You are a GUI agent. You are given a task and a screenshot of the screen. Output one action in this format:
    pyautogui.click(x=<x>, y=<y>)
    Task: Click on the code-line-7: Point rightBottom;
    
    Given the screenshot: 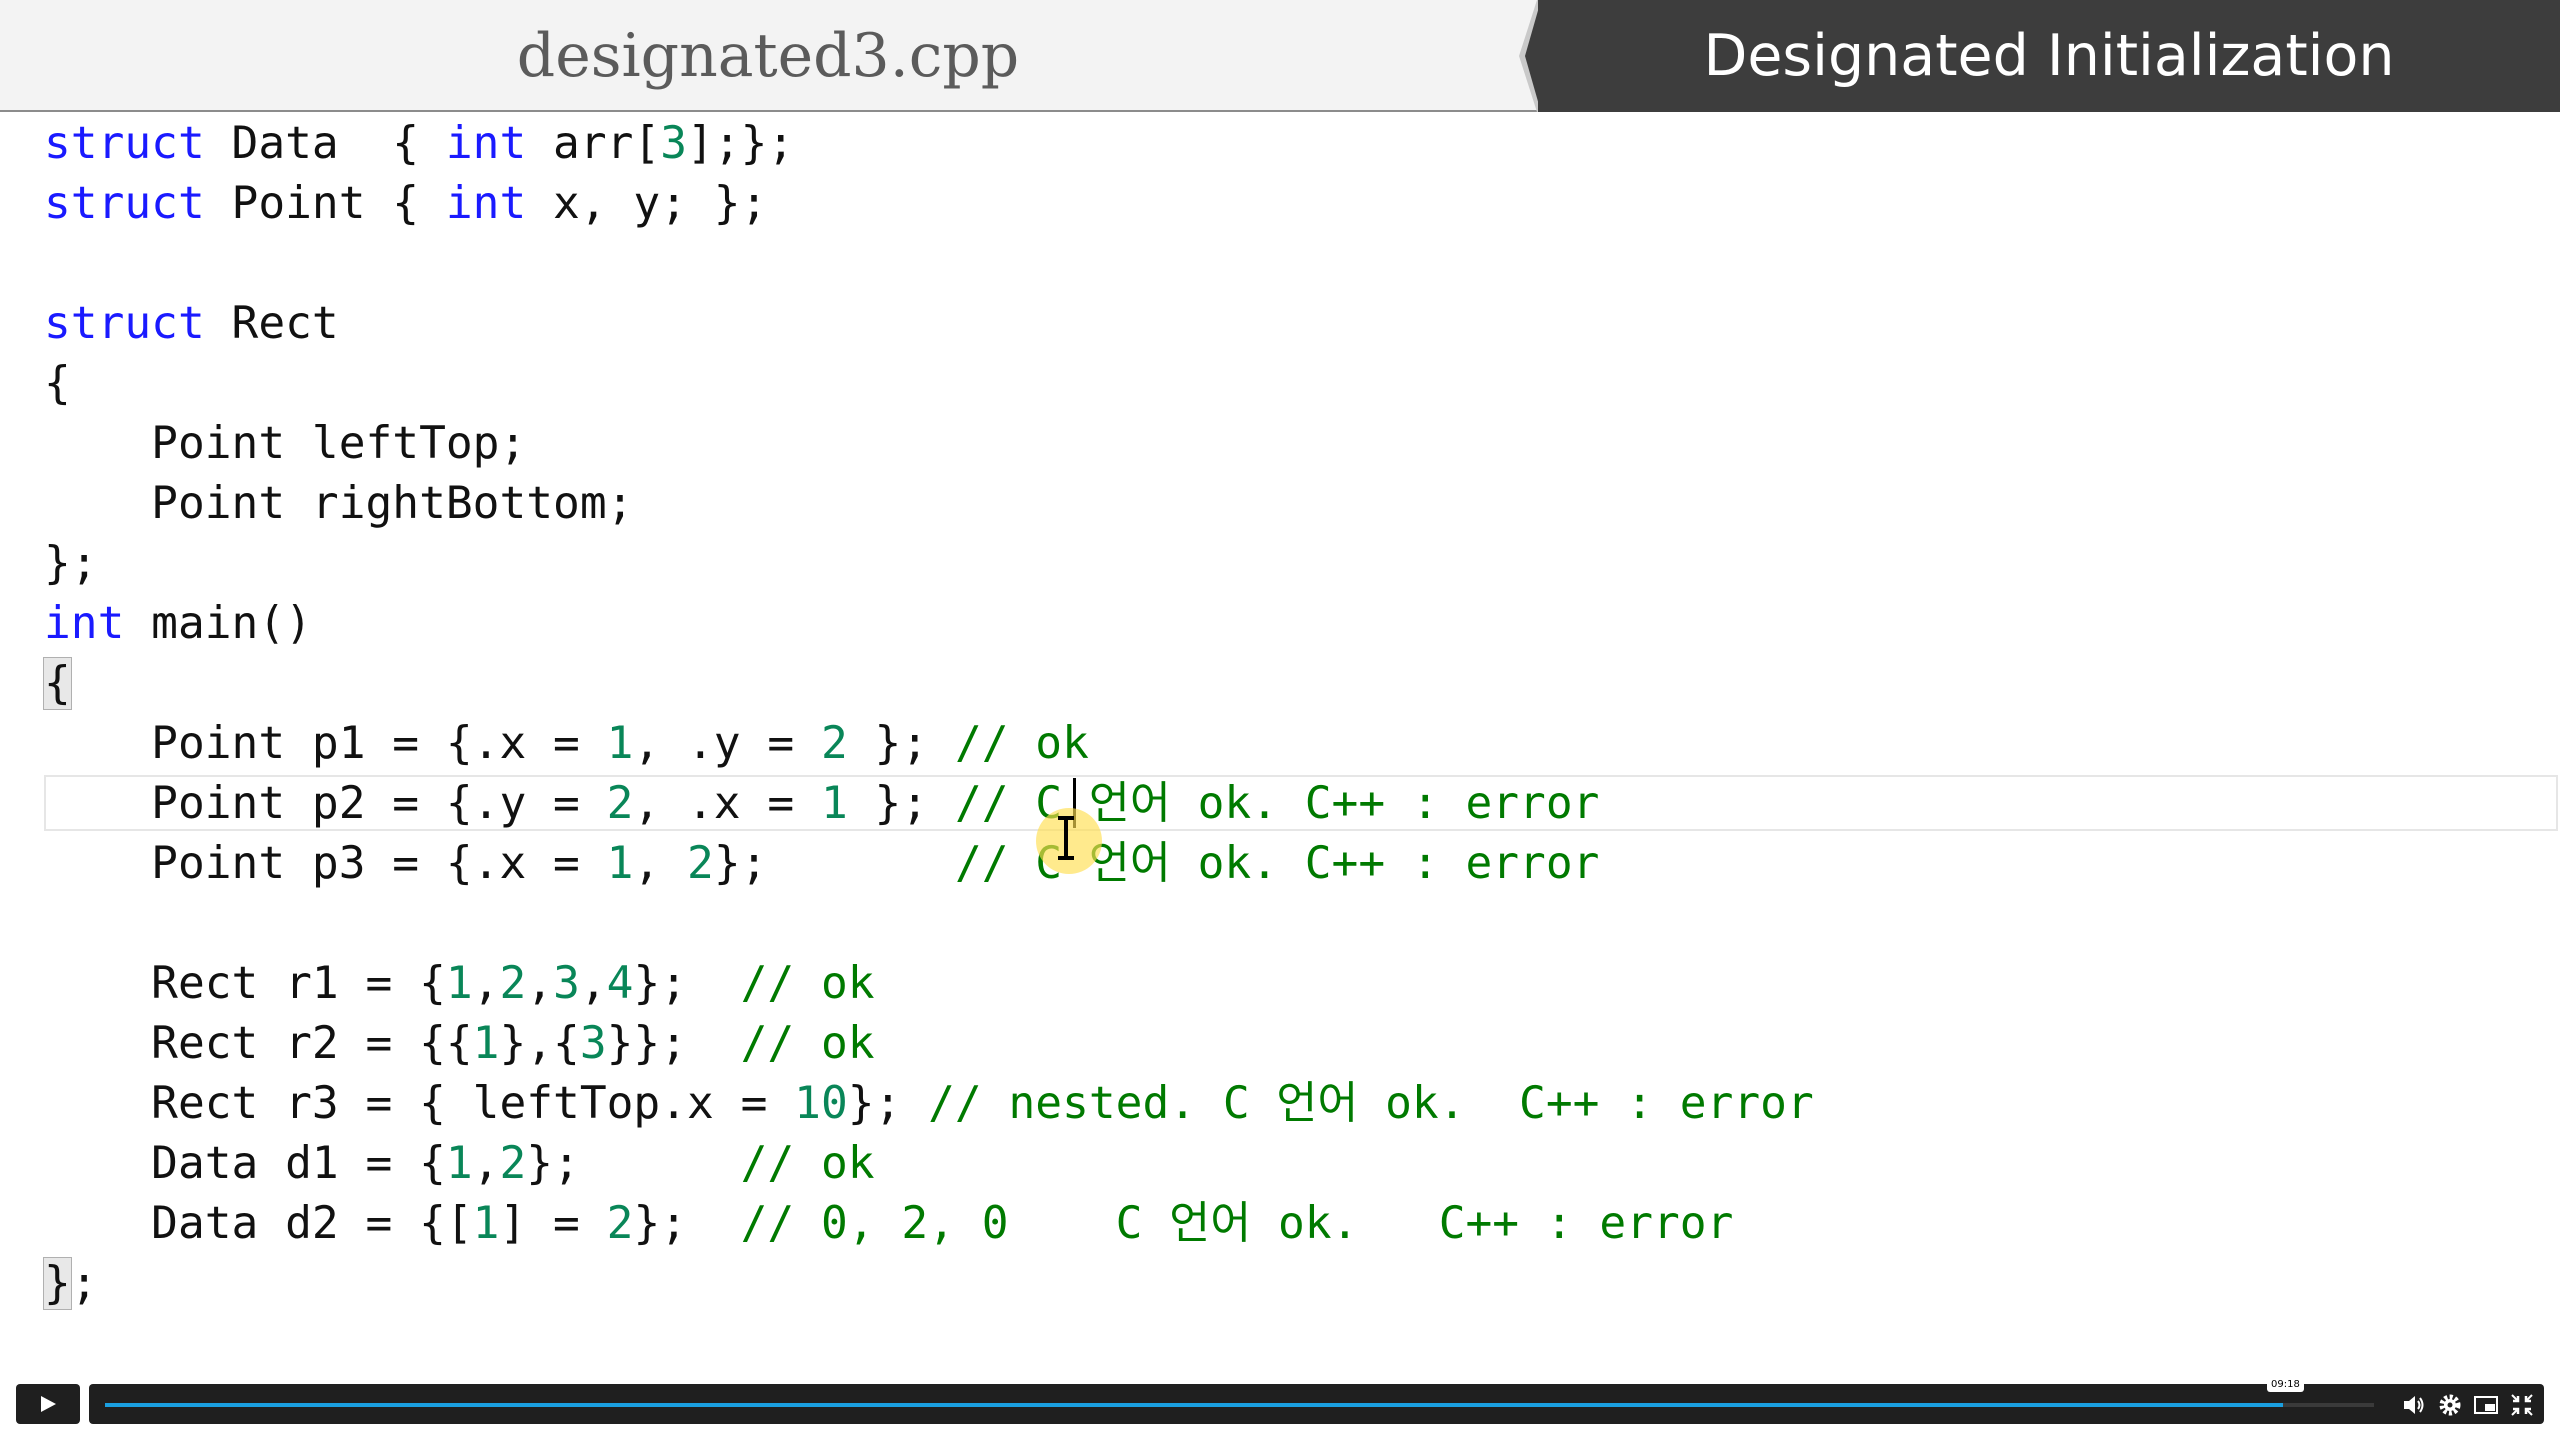 What is the action you would take?
    pyautogui.click(x=339, y=503)
    